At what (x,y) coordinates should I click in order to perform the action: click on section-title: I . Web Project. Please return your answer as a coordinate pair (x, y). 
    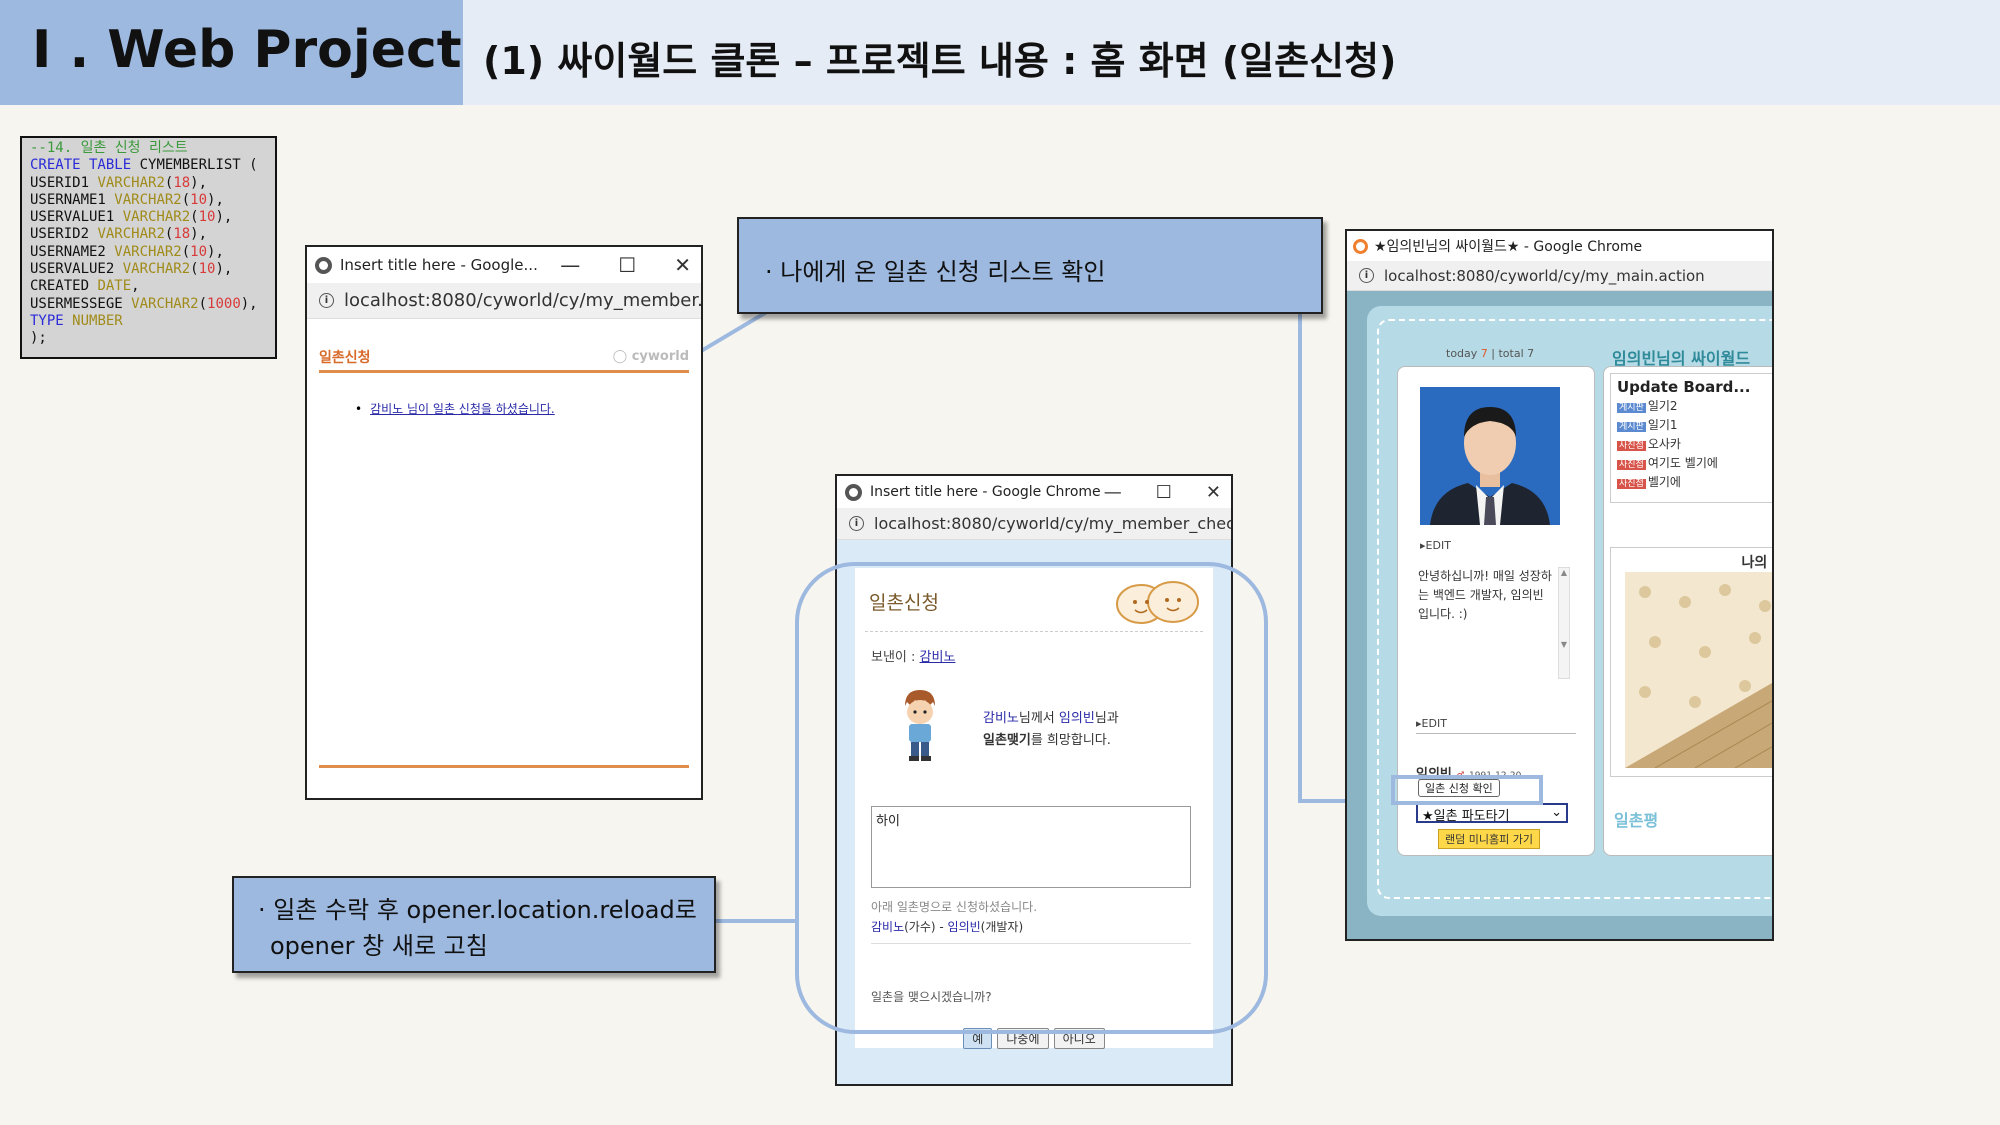
    Looking at the image, I should click on (247, 50).